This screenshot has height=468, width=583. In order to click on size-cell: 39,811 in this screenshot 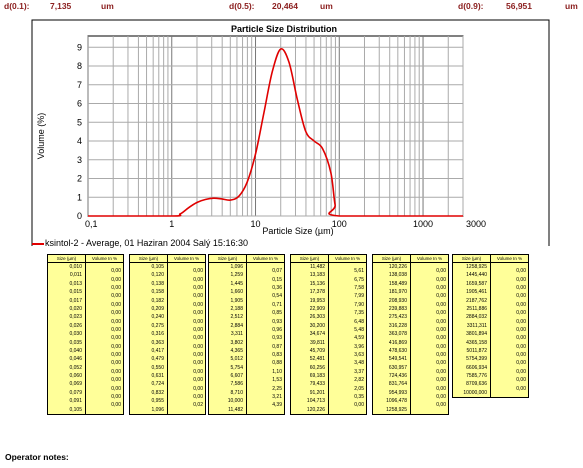, I will do `click(317, 342)`.